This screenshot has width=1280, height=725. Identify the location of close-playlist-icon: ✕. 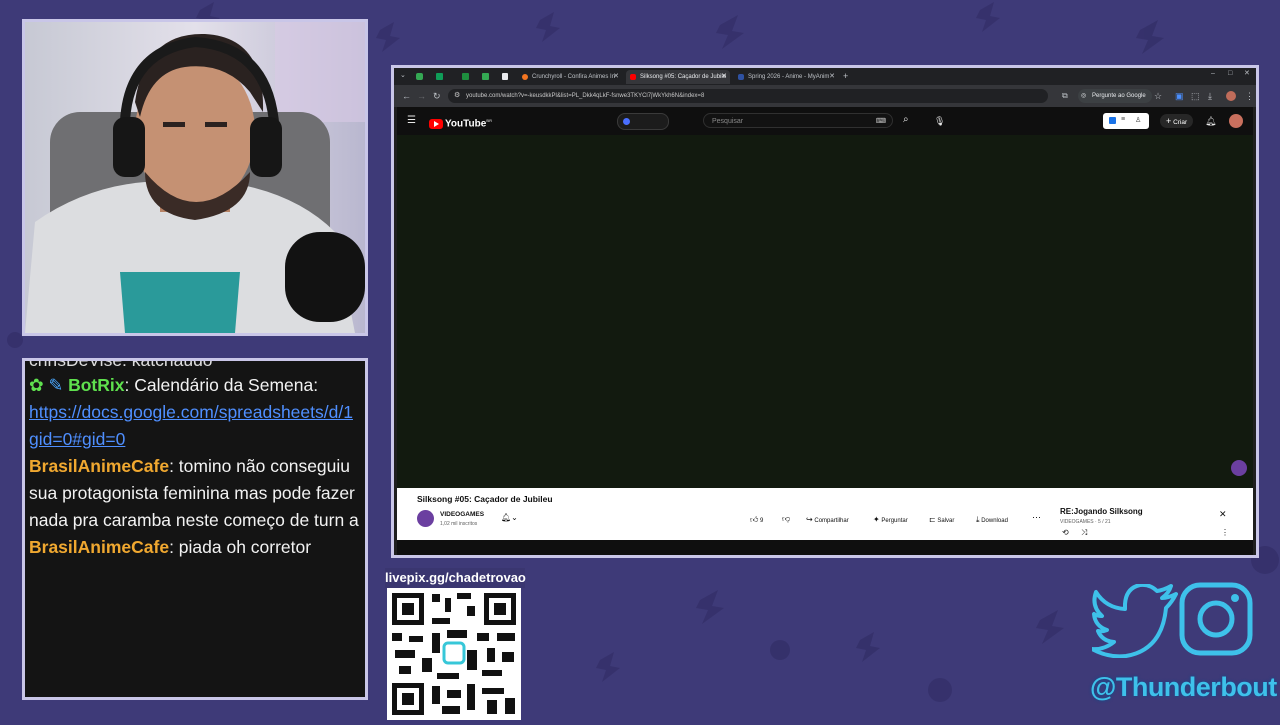
(1223, 514).